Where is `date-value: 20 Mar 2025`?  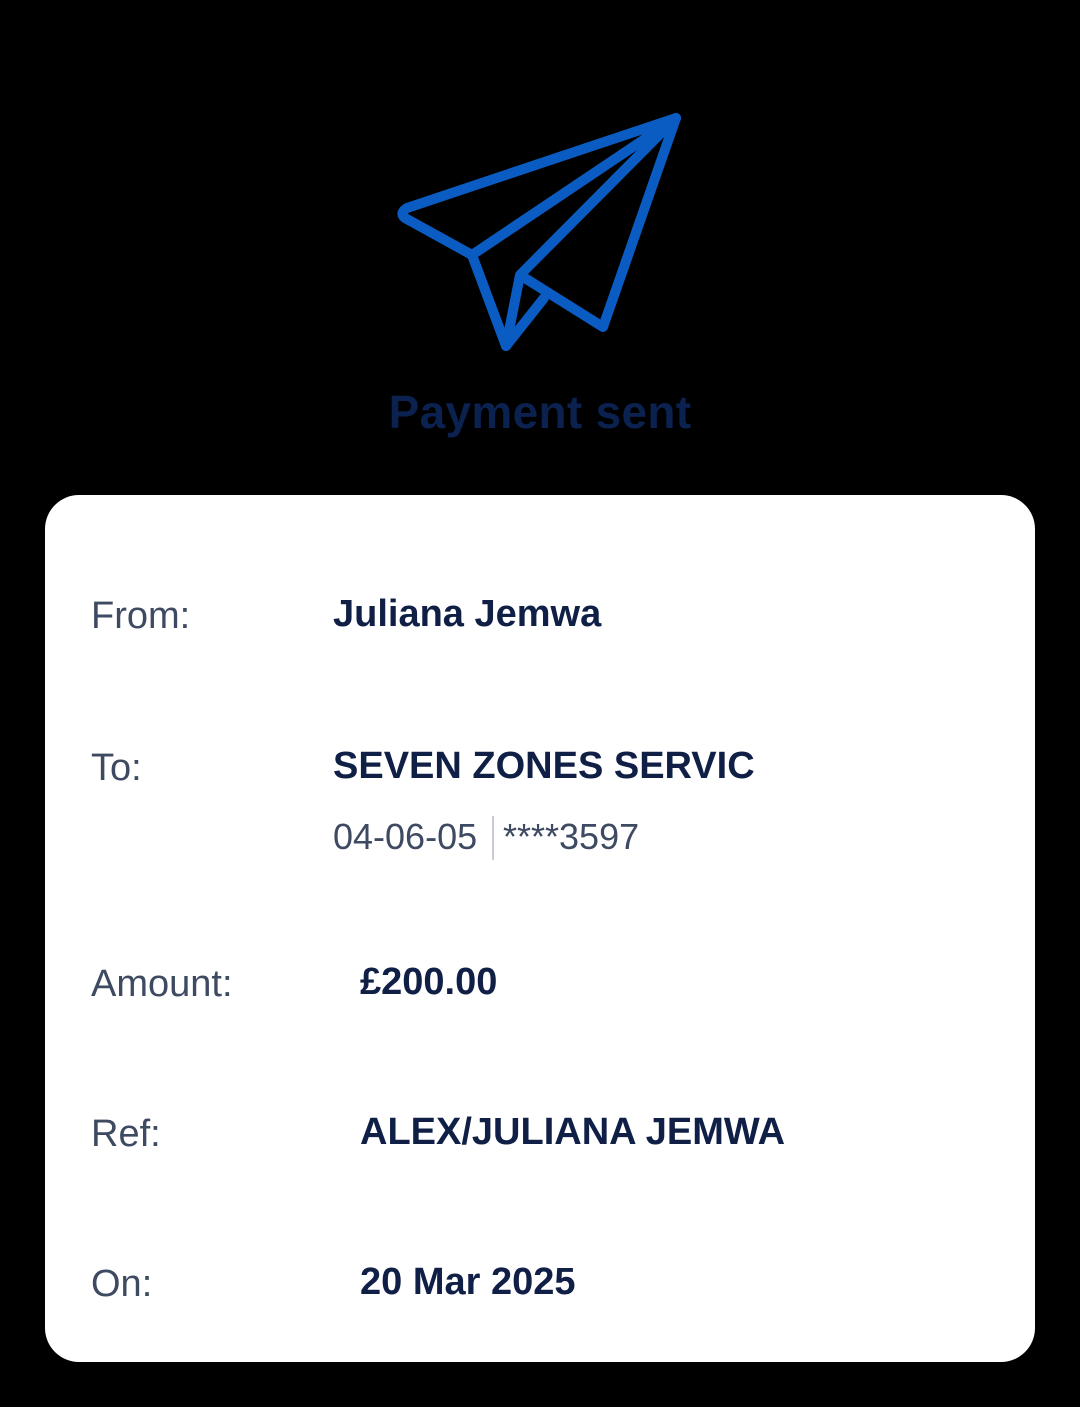 date-value: 20 Mar 2025 is located at coordinates (468, 1282).